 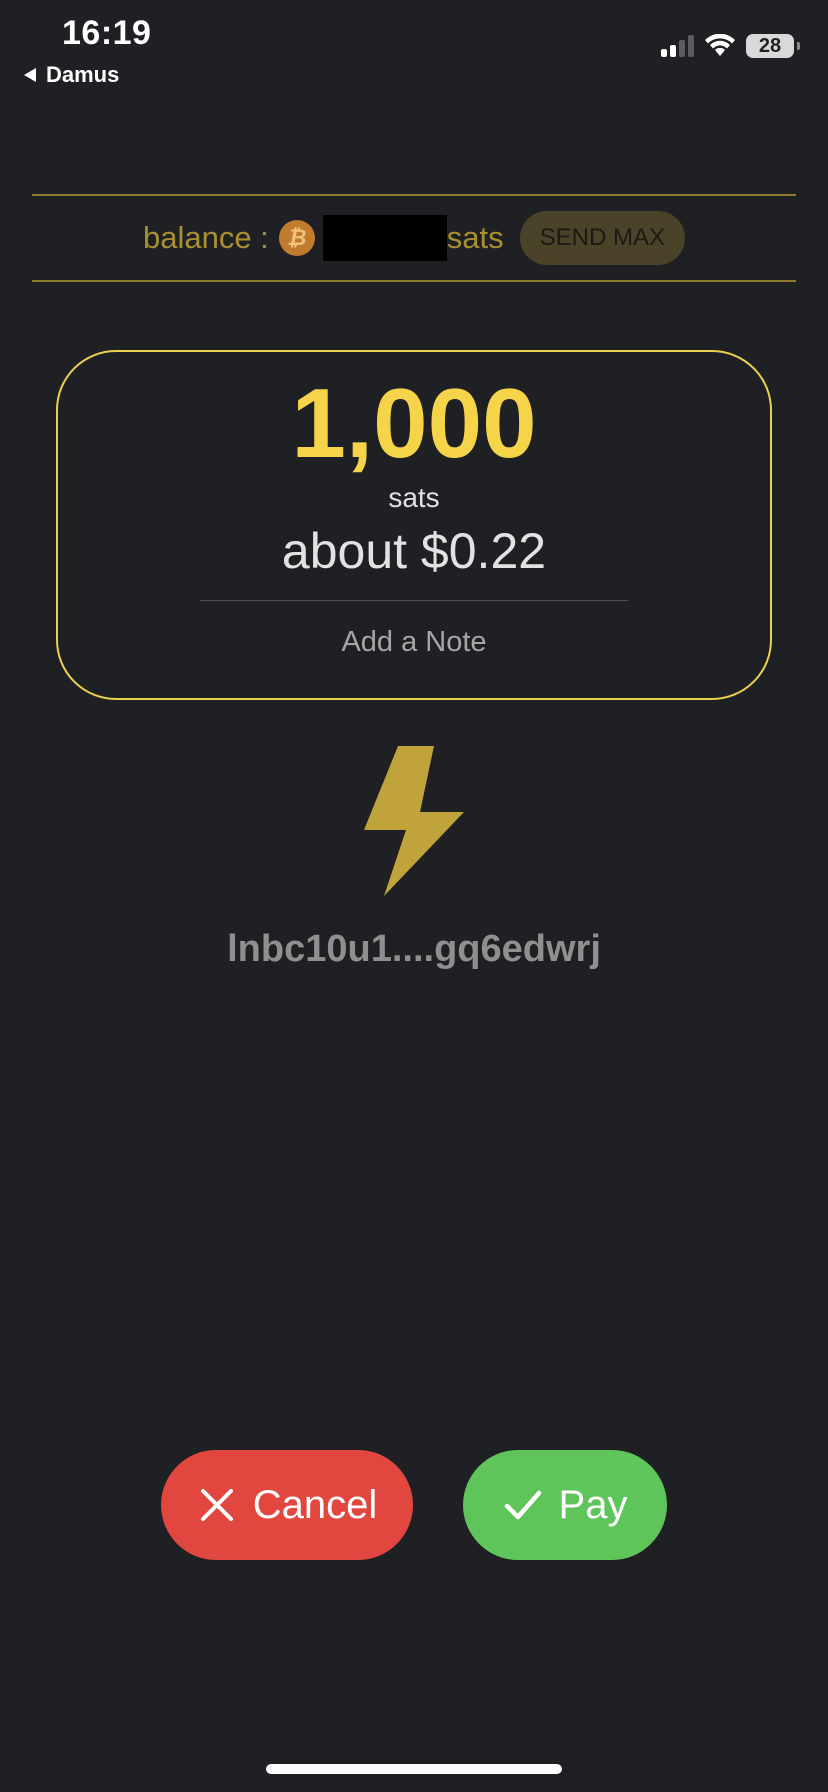 What do you see at coordinates (677, 46) in the screenshot?
I see `cellular-signal-icon` at bounding box center [677, 46].